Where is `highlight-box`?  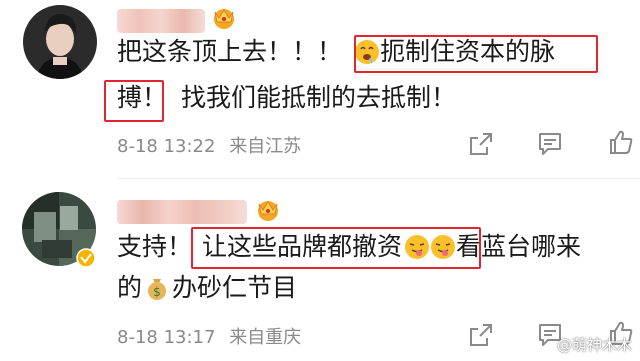
highlight-box is located at coordinates (336, 248).